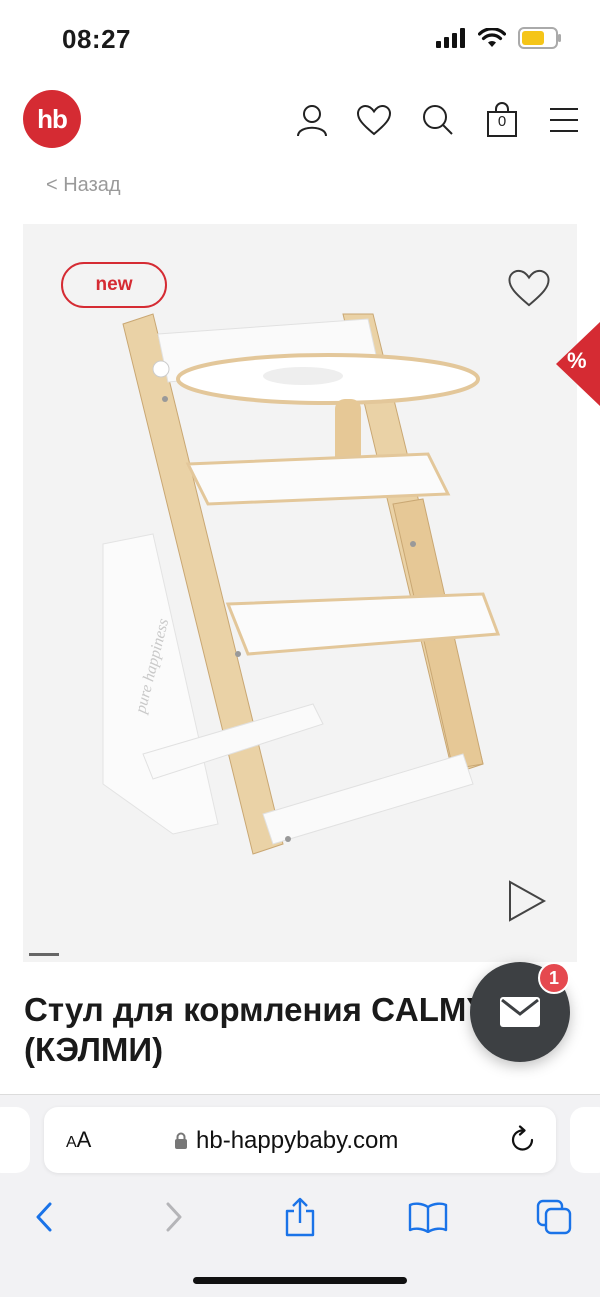 This screenshot has height=1297, width=600. I want to click on back-button, so click(44, 1217).